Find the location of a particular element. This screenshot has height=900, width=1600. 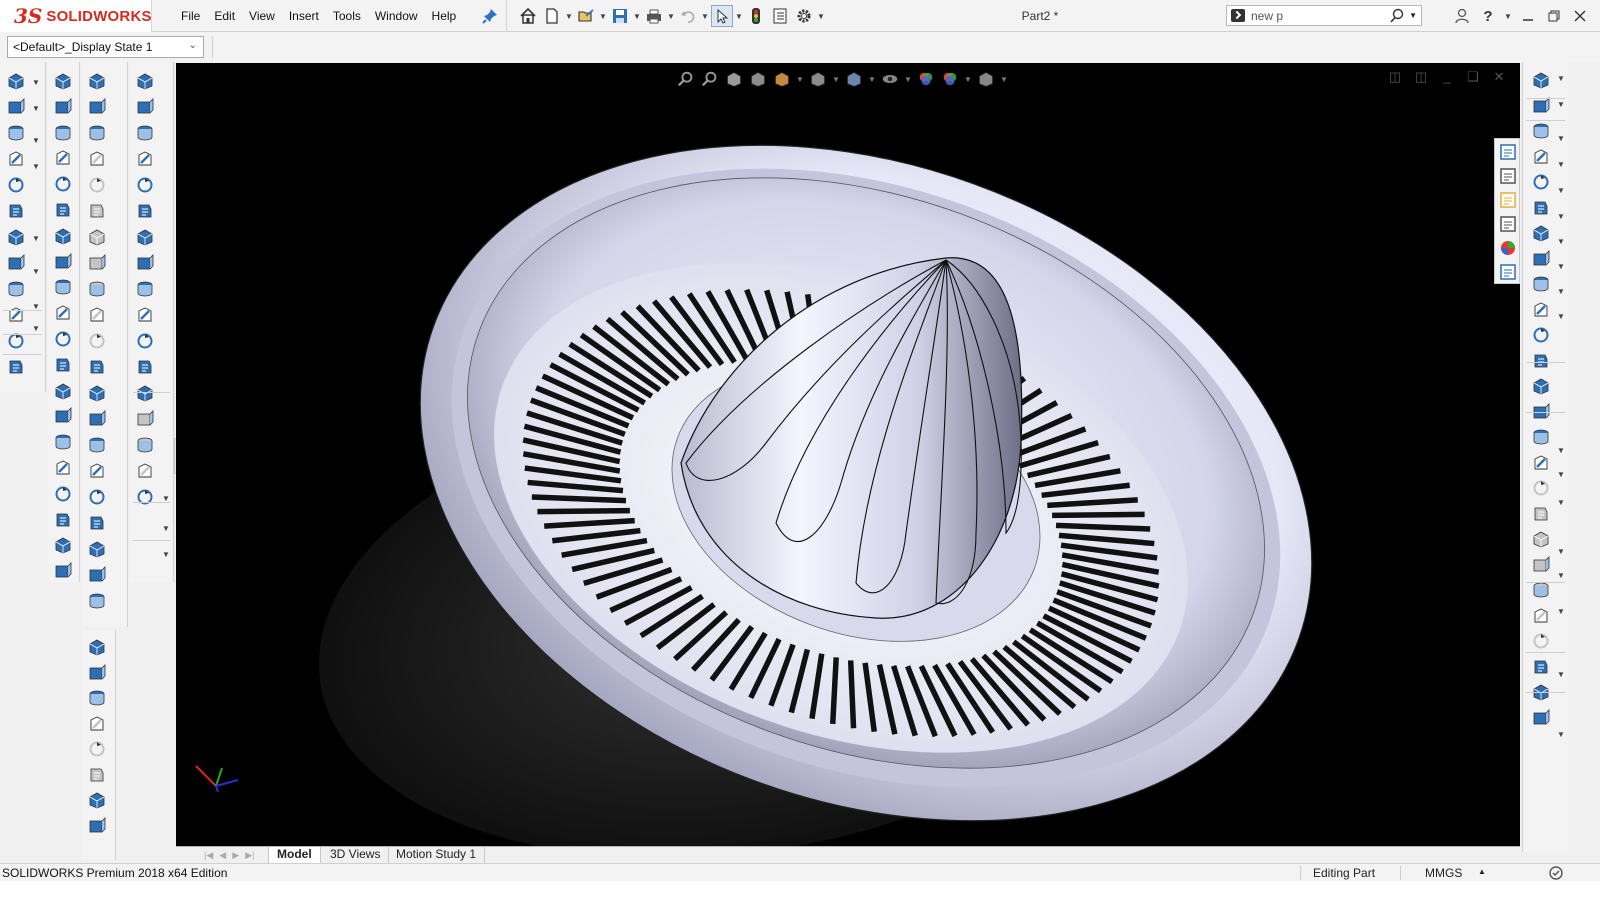

viewport-restore-icon: ❏ is located at coordinates (1473, 77).